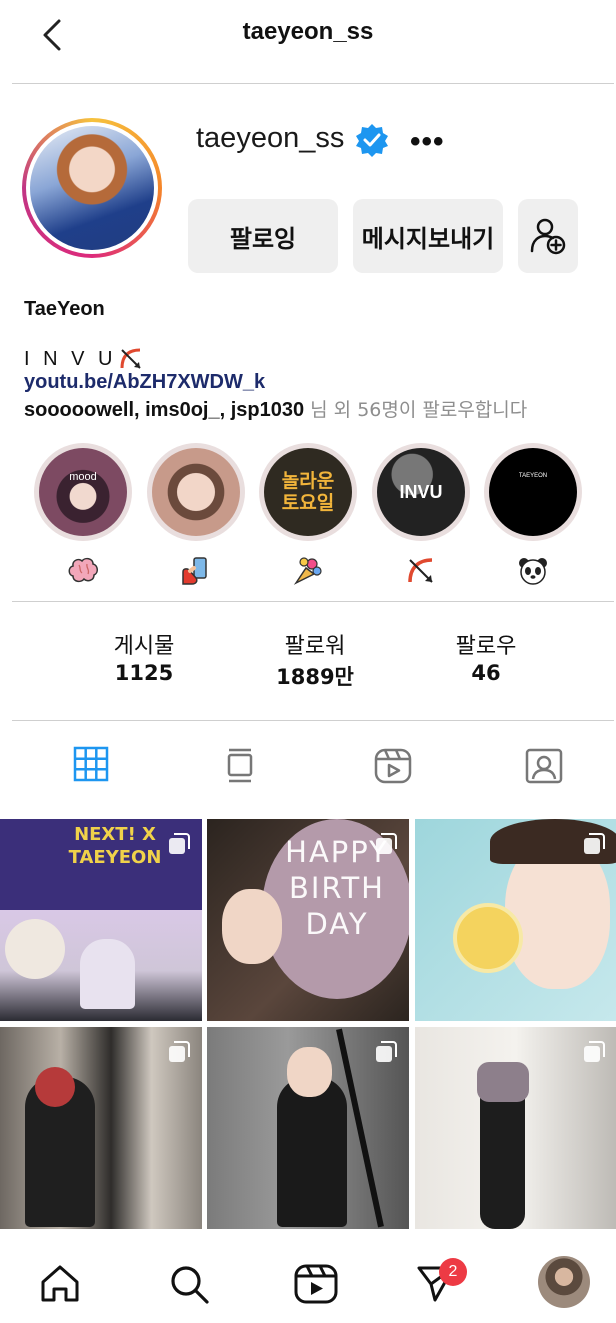  Describe the element at coordinates (263, 236) in the screenshot. I see `following-button: 팔로잉` at that location.